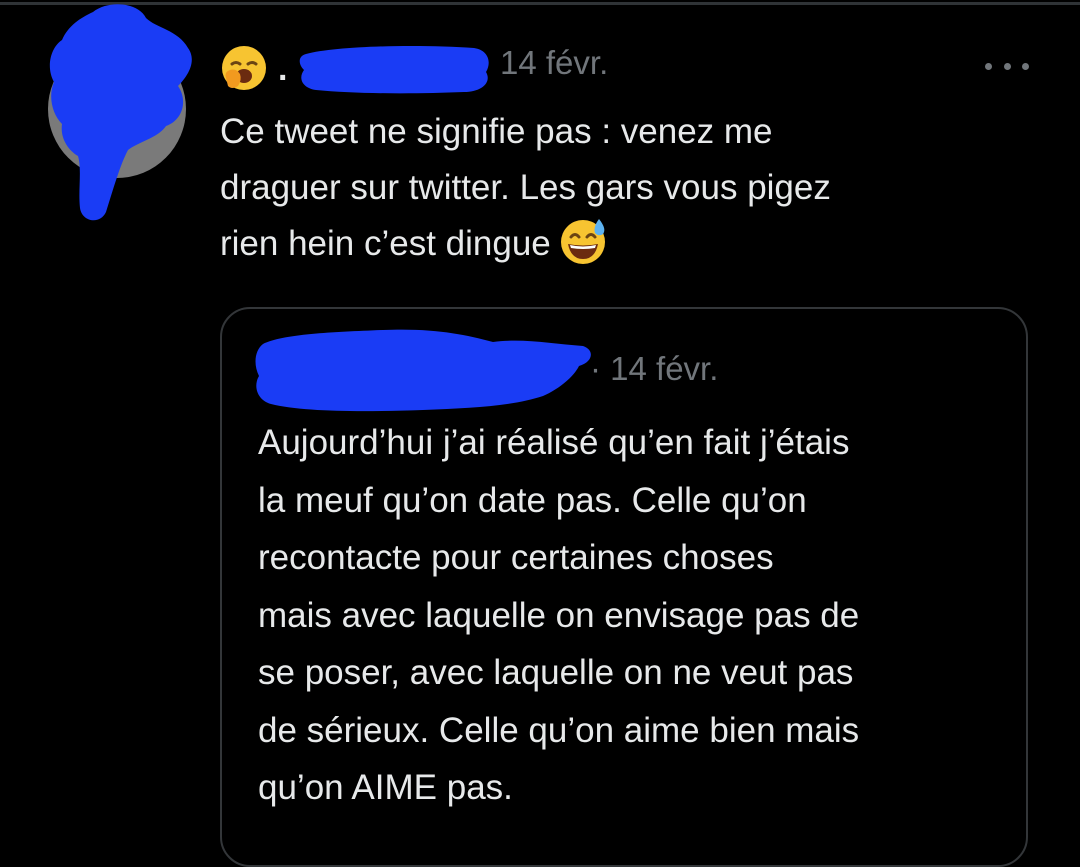 The width and height of the screenshot is (1080, 867). What do you see at coordinates (525, 187) in the screenshot?
I see `tweet-text-line: draguer sur twitter. Les gars vous pigez` at bounding box center [525, 187].